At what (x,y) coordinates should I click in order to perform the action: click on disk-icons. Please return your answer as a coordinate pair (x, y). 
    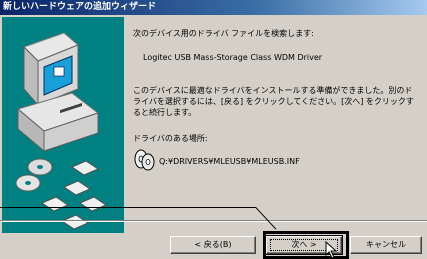
    Looking at the image, I should click on (61, 194).